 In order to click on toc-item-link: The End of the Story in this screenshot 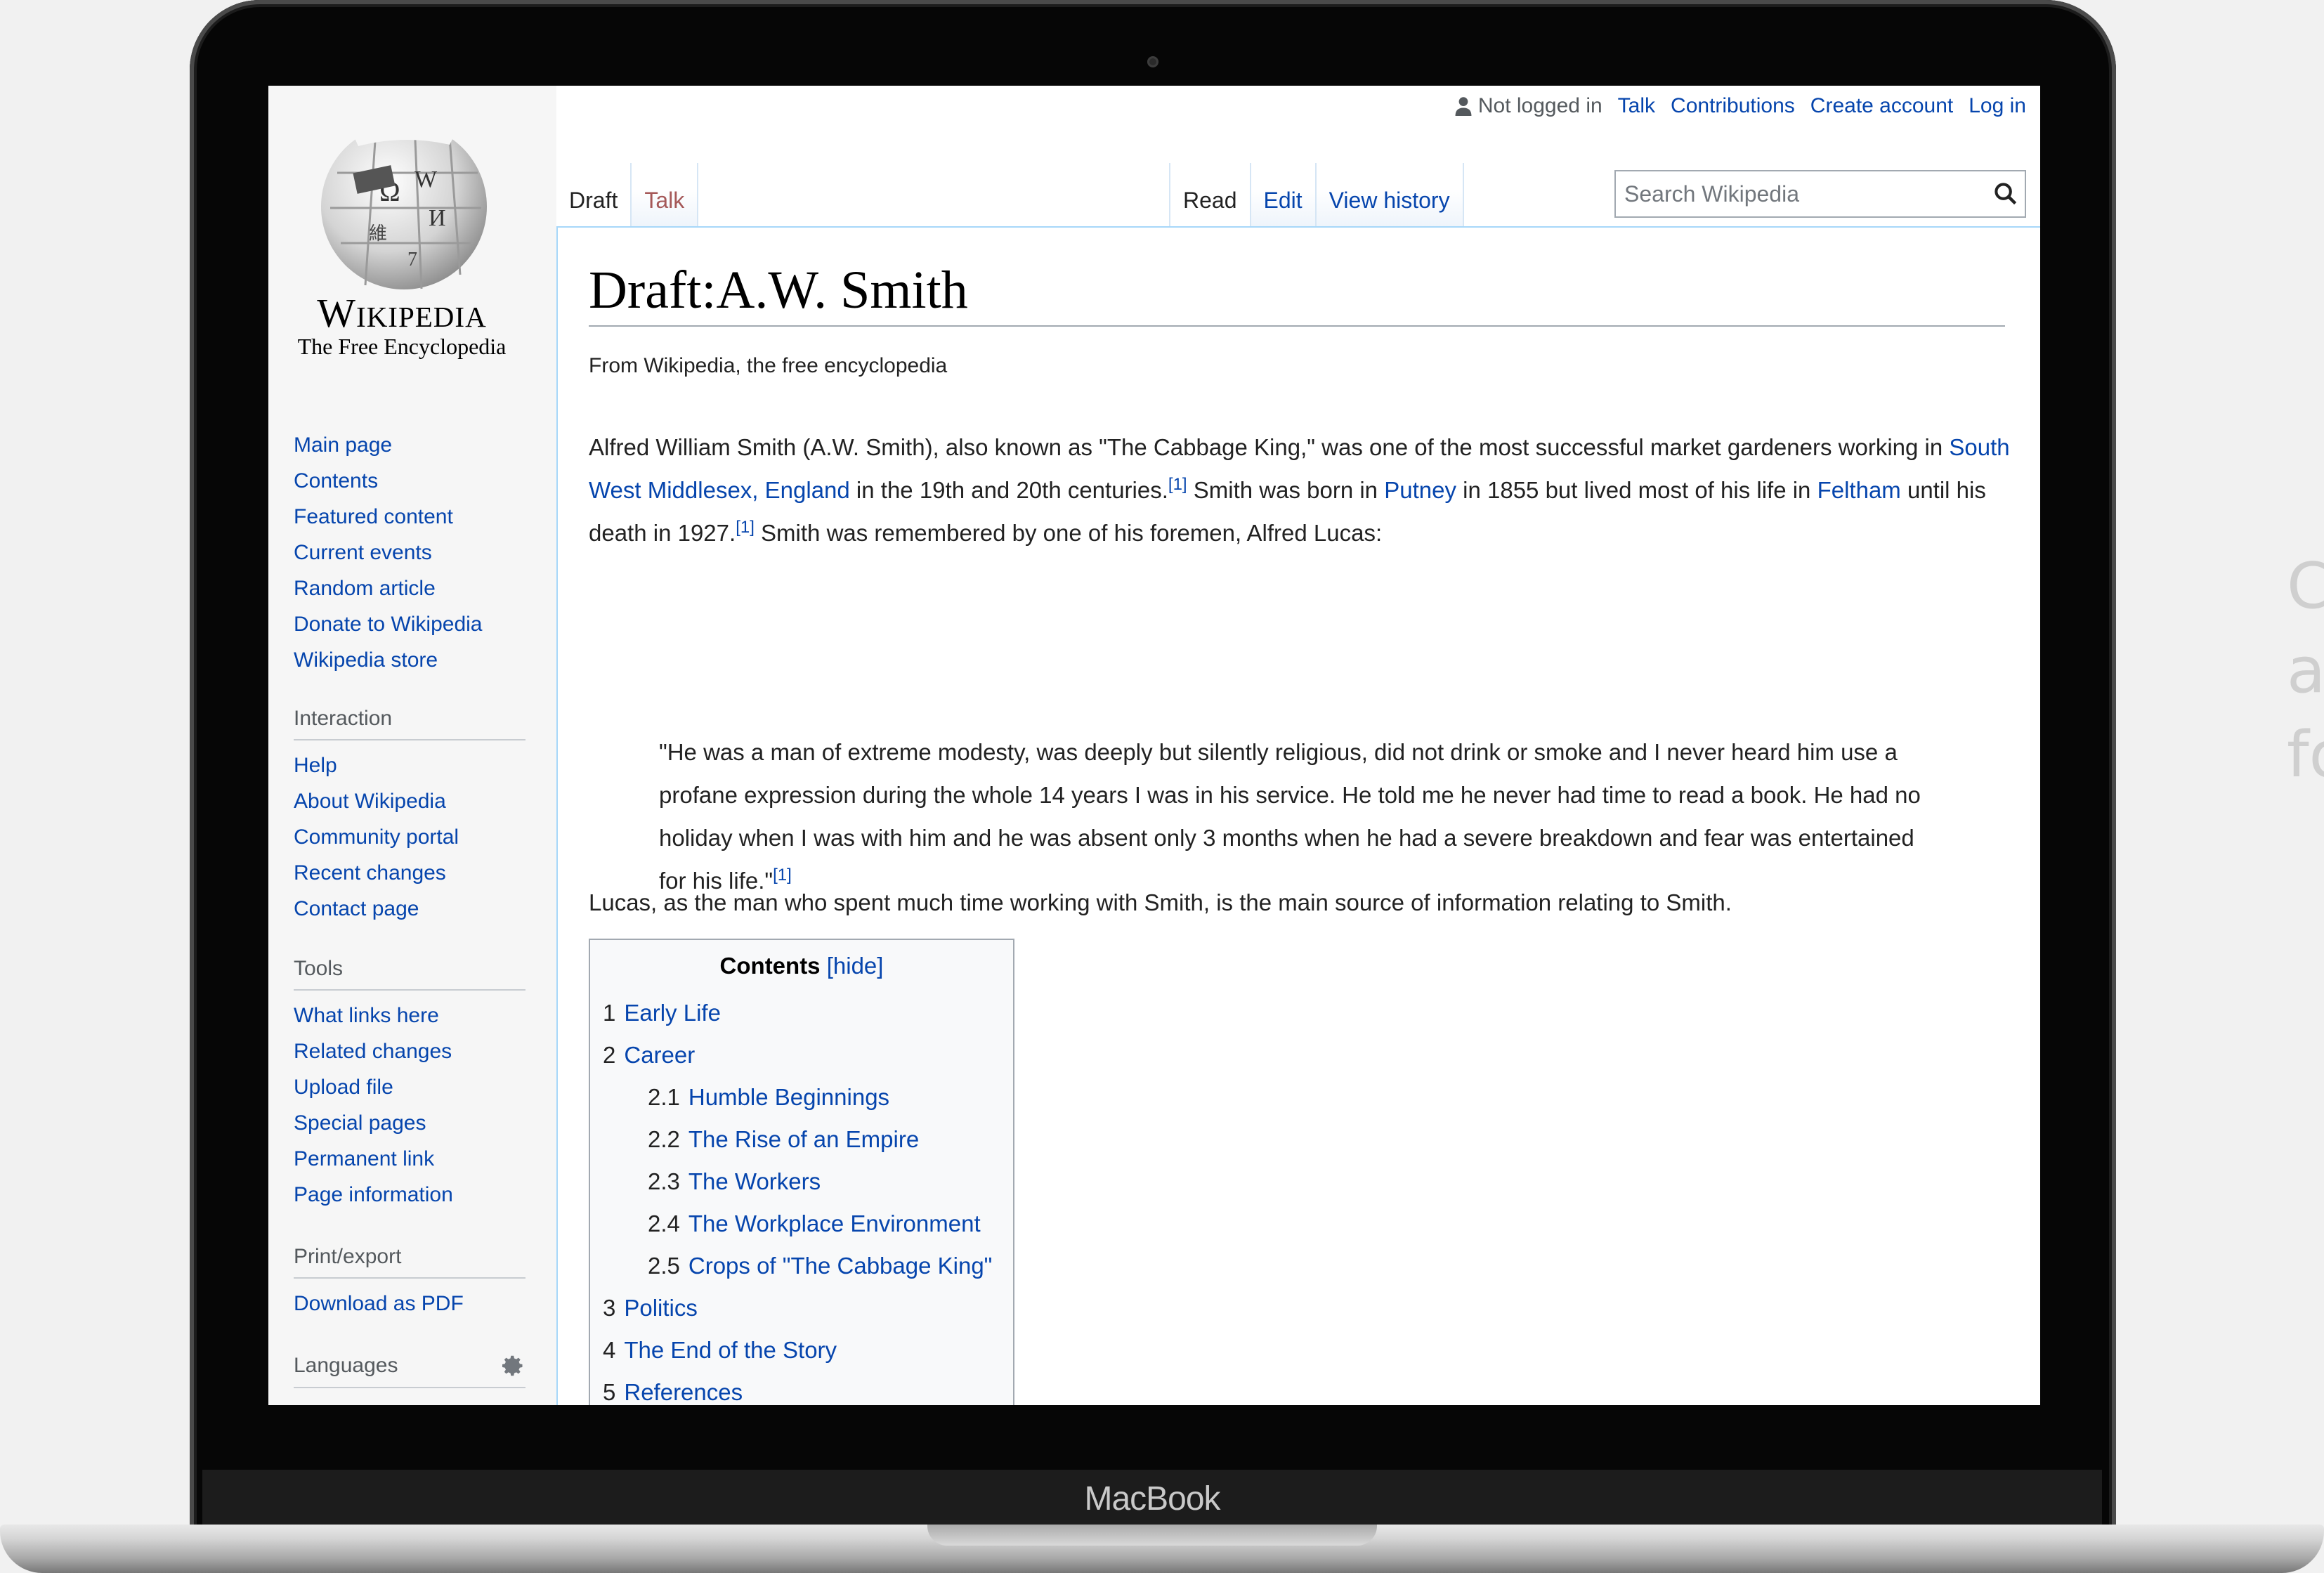, I will do `click(730, 1350)`.